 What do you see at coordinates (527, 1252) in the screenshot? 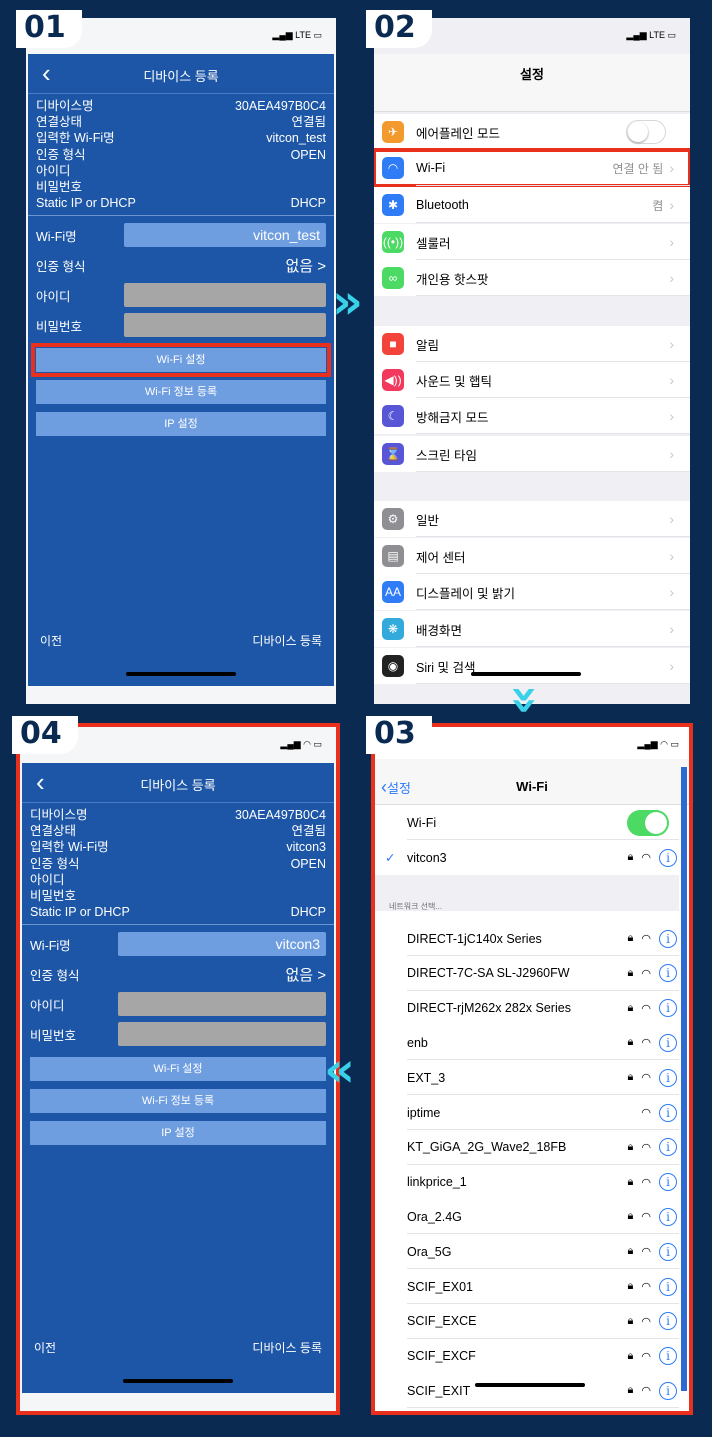
I see `network-row: Ora_5G 🔒︎ ◠ i` at bounding box center [527, 1252].